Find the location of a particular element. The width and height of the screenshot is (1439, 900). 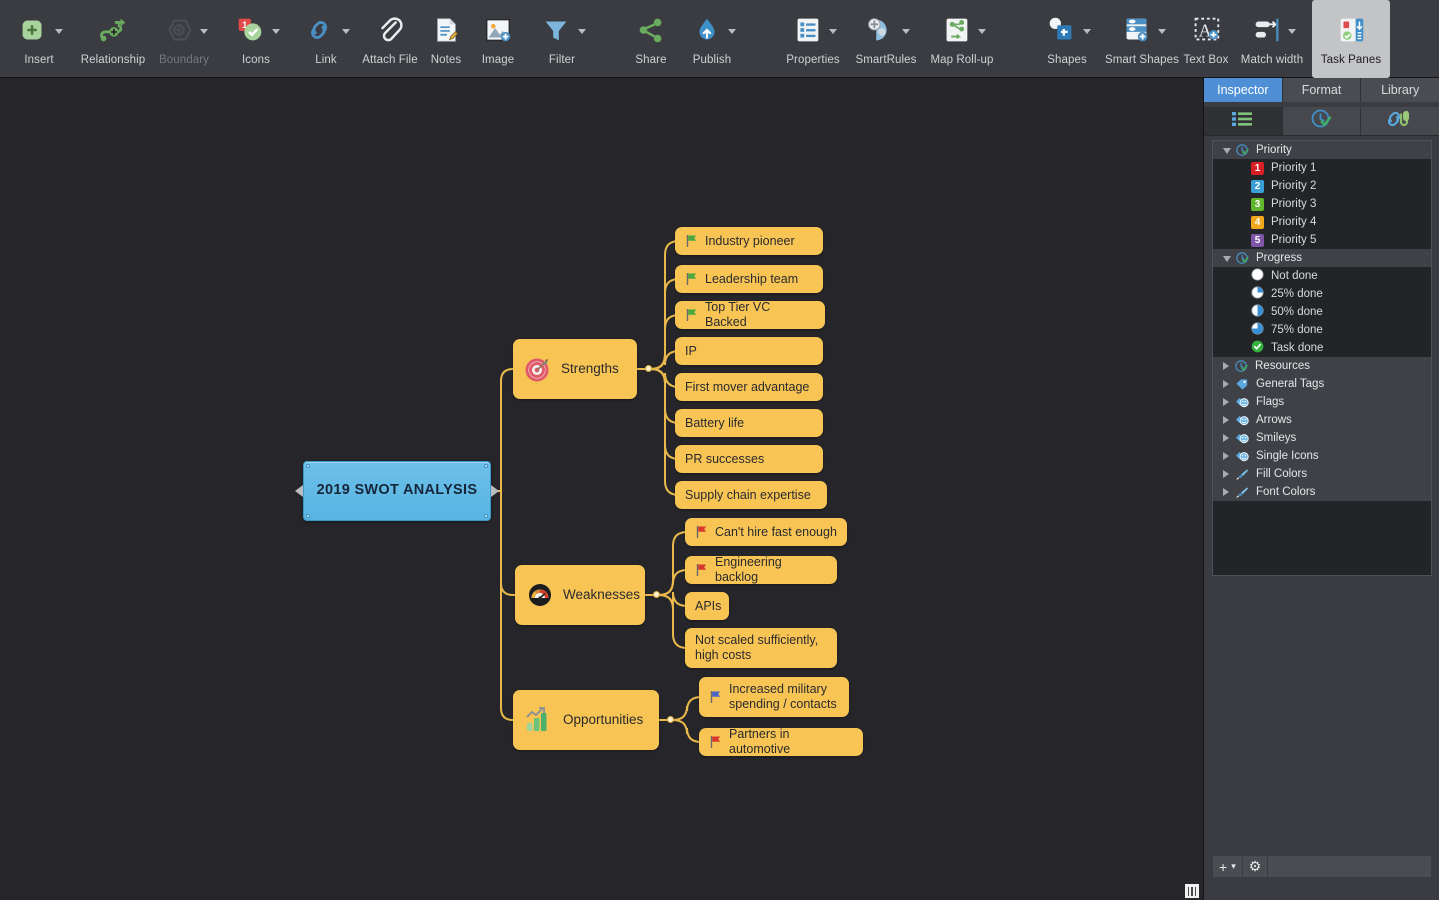

tree-group-priority: Priority is located at coordinates (1322, 150).